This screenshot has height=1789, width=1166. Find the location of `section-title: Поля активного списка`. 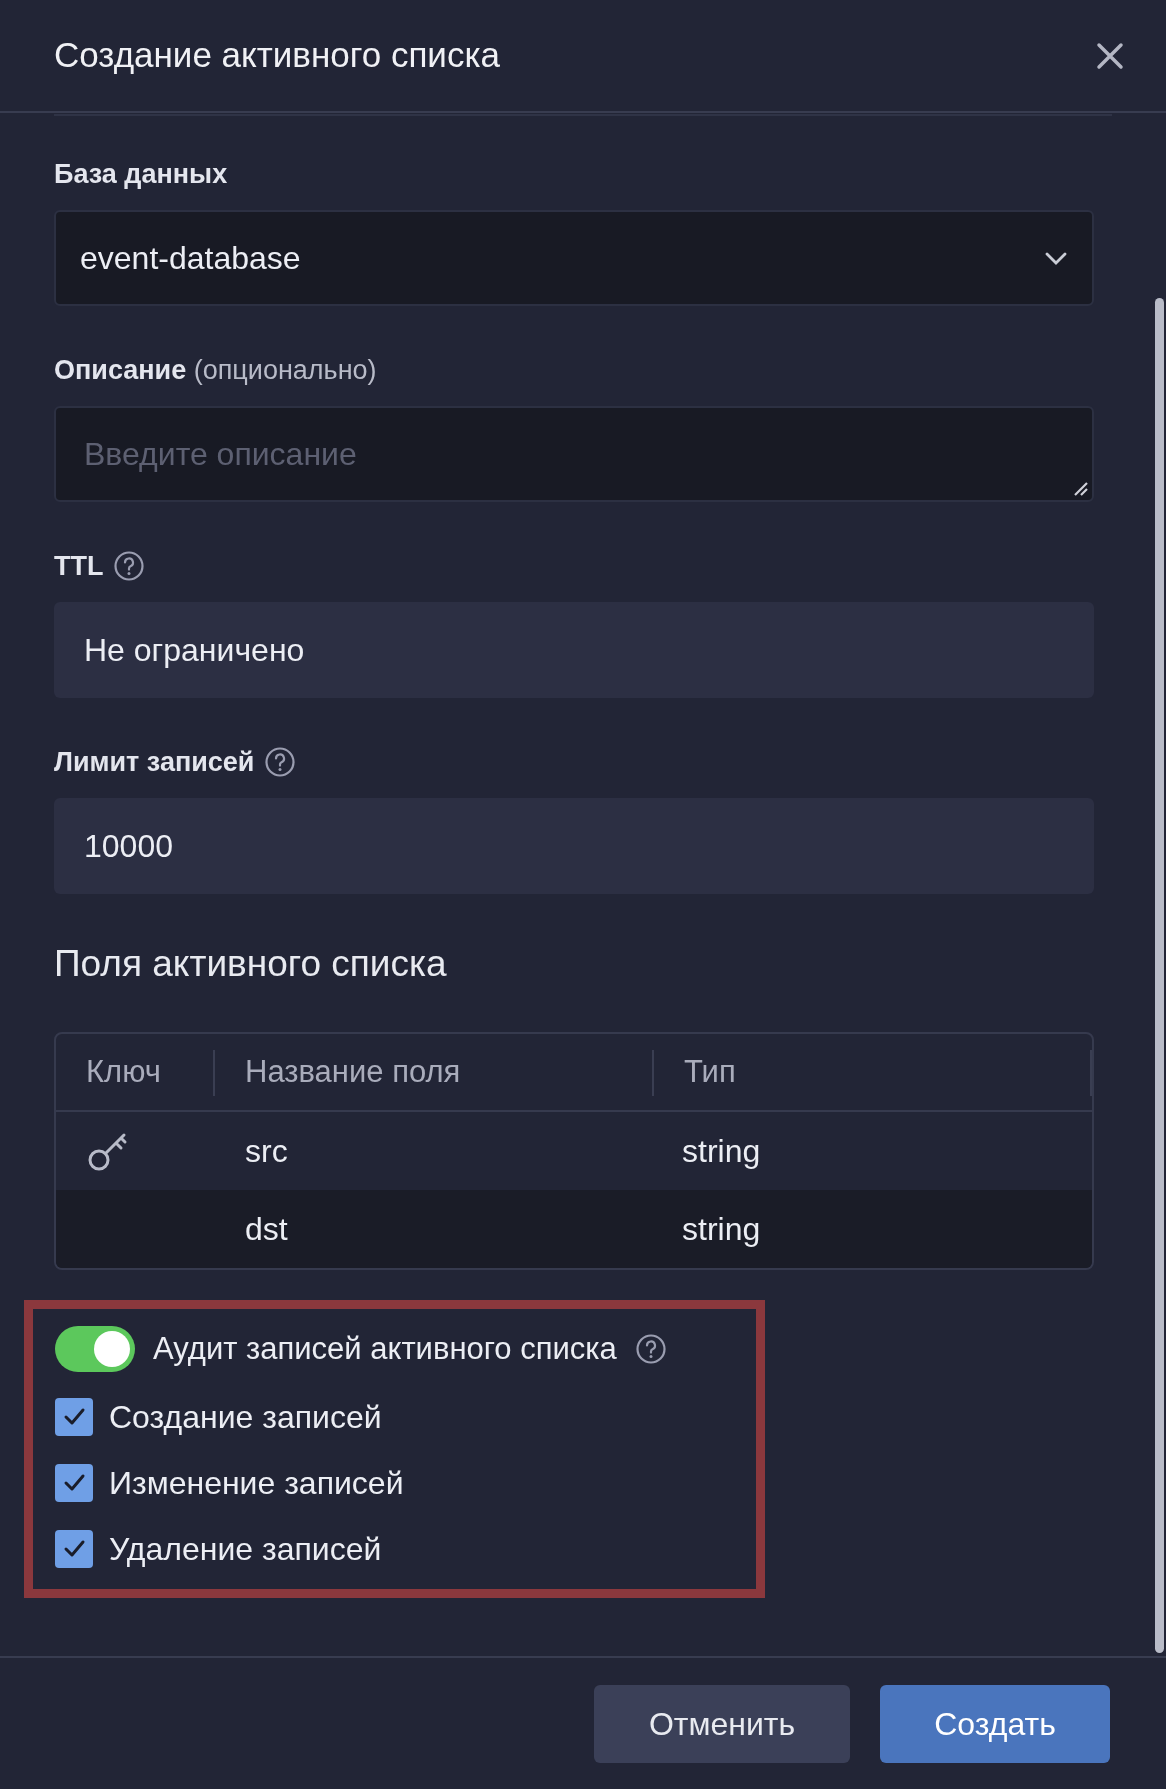

section-title: Поля активного списка is located at coordinates (251, 964).